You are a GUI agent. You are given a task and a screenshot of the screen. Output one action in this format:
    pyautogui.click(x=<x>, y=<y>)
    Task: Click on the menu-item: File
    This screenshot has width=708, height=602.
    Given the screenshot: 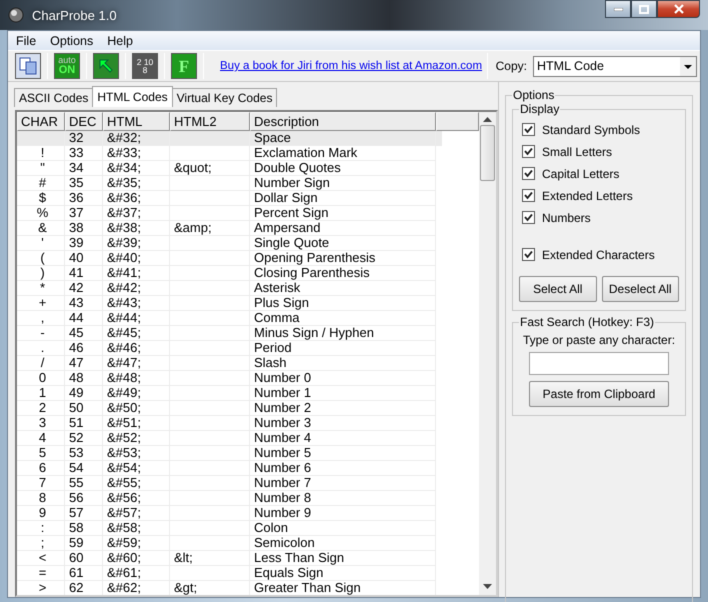 What is the action you would take?
    pyautogui.click(x=26, y=41)
    